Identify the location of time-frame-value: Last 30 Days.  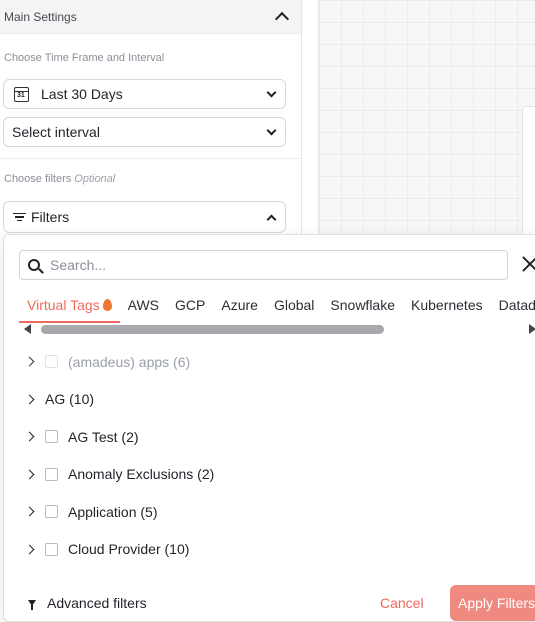
(82, 94).